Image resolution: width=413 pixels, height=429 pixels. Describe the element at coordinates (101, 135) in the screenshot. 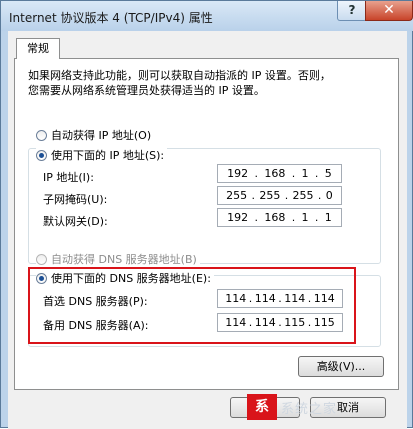

I see `radio-auto-ip-label: 自动获得 IP 地址(O)` at that location.